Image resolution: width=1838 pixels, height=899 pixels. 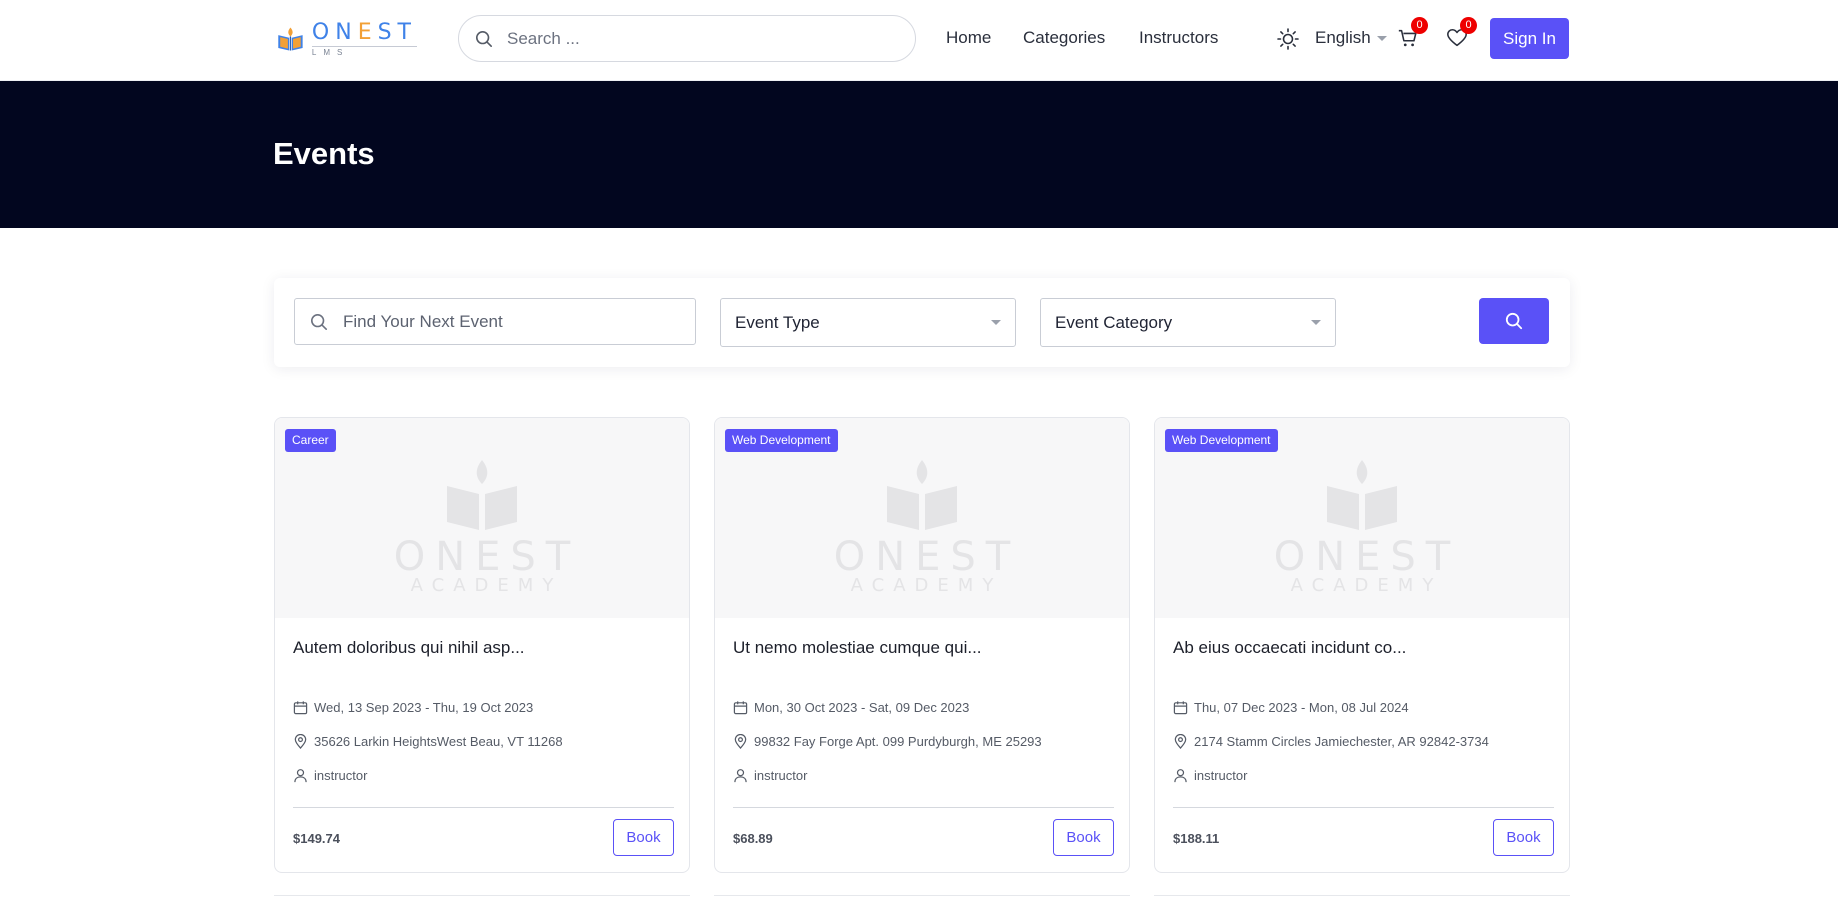 I want to click on cart-button: 0, so click(x=1412, y=34).